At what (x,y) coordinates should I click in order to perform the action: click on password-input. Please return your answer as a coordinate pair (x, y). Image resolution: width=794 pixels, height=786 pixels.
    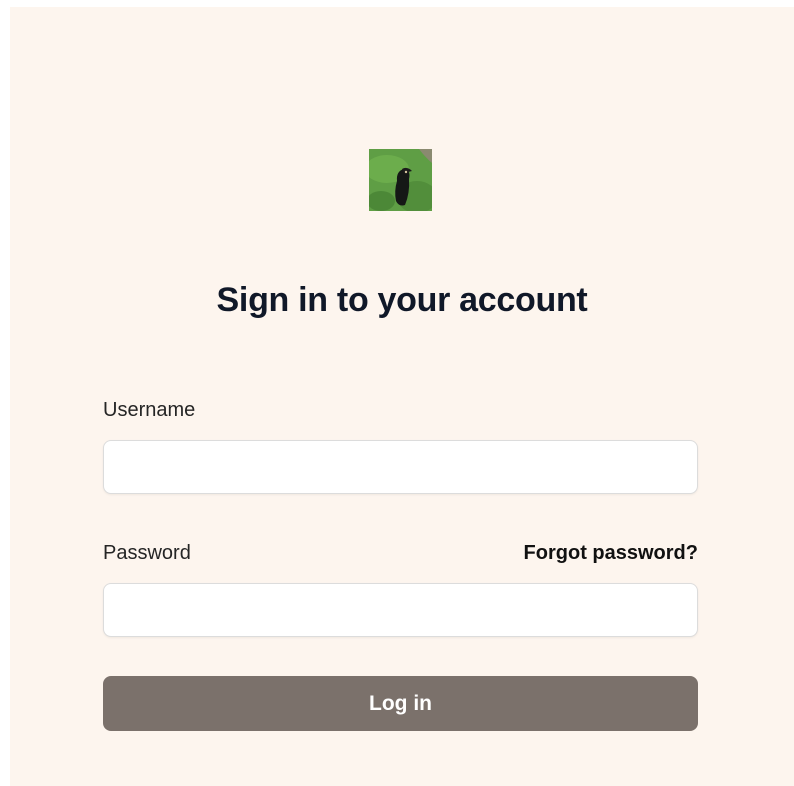
    Looking at the image, I should click on (400, 610).